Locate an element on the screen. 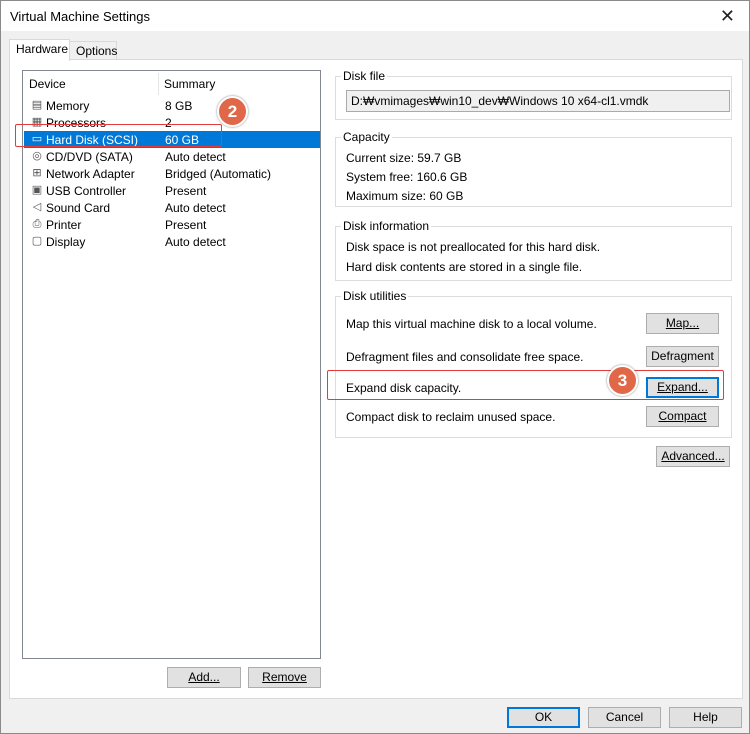 The image size is (750, 734). remove-device-button: Remove is located at coordinates (284, 677).